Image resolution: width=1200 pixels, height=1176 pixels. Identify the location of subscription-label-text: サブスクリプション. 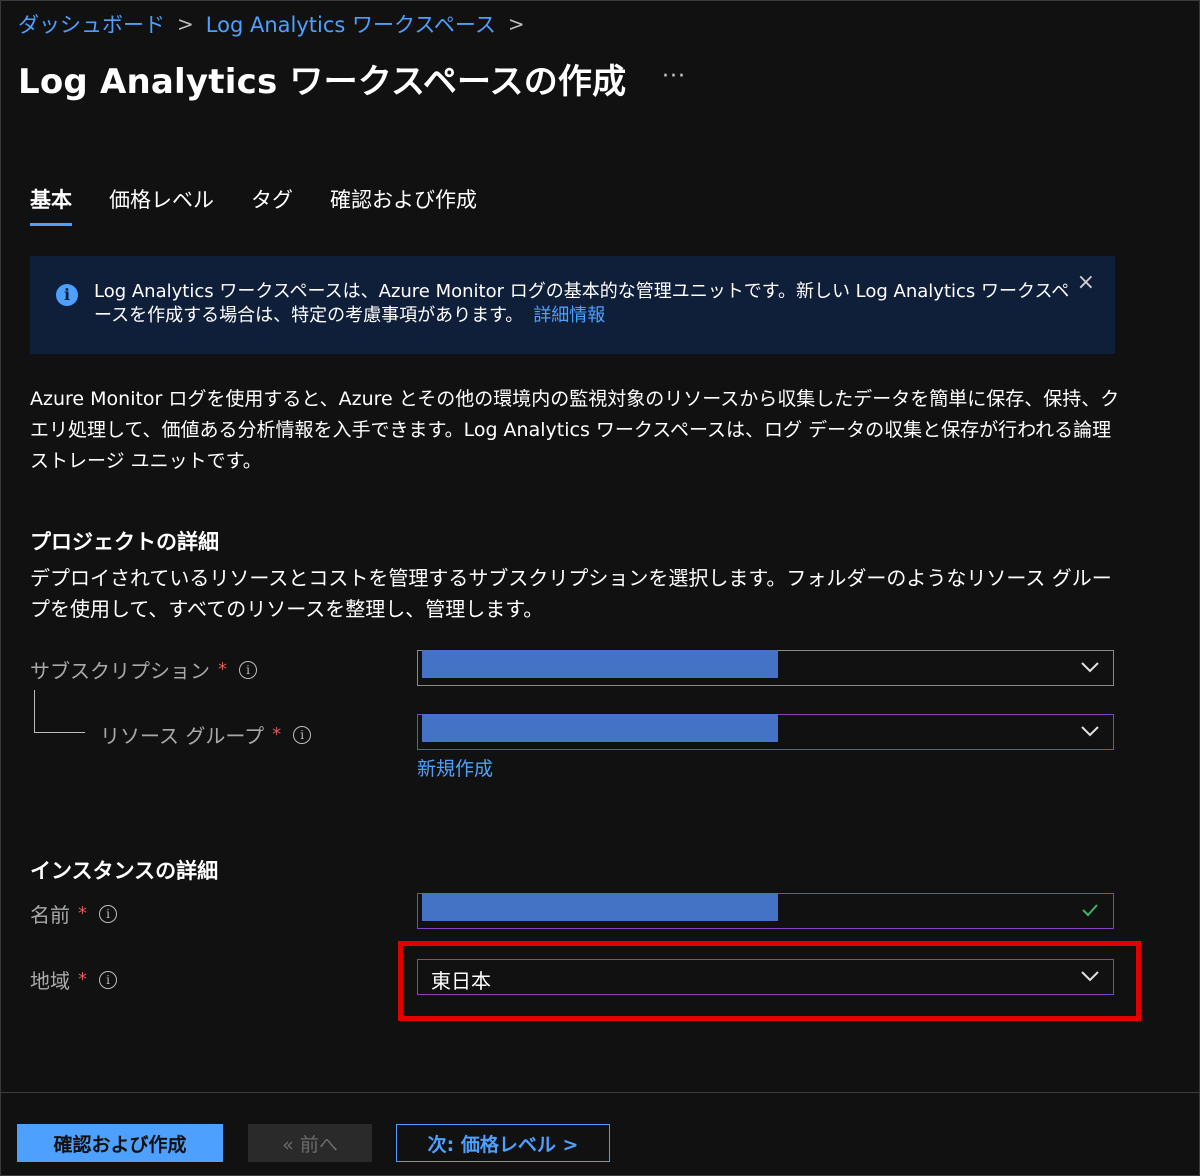
(120, 671).